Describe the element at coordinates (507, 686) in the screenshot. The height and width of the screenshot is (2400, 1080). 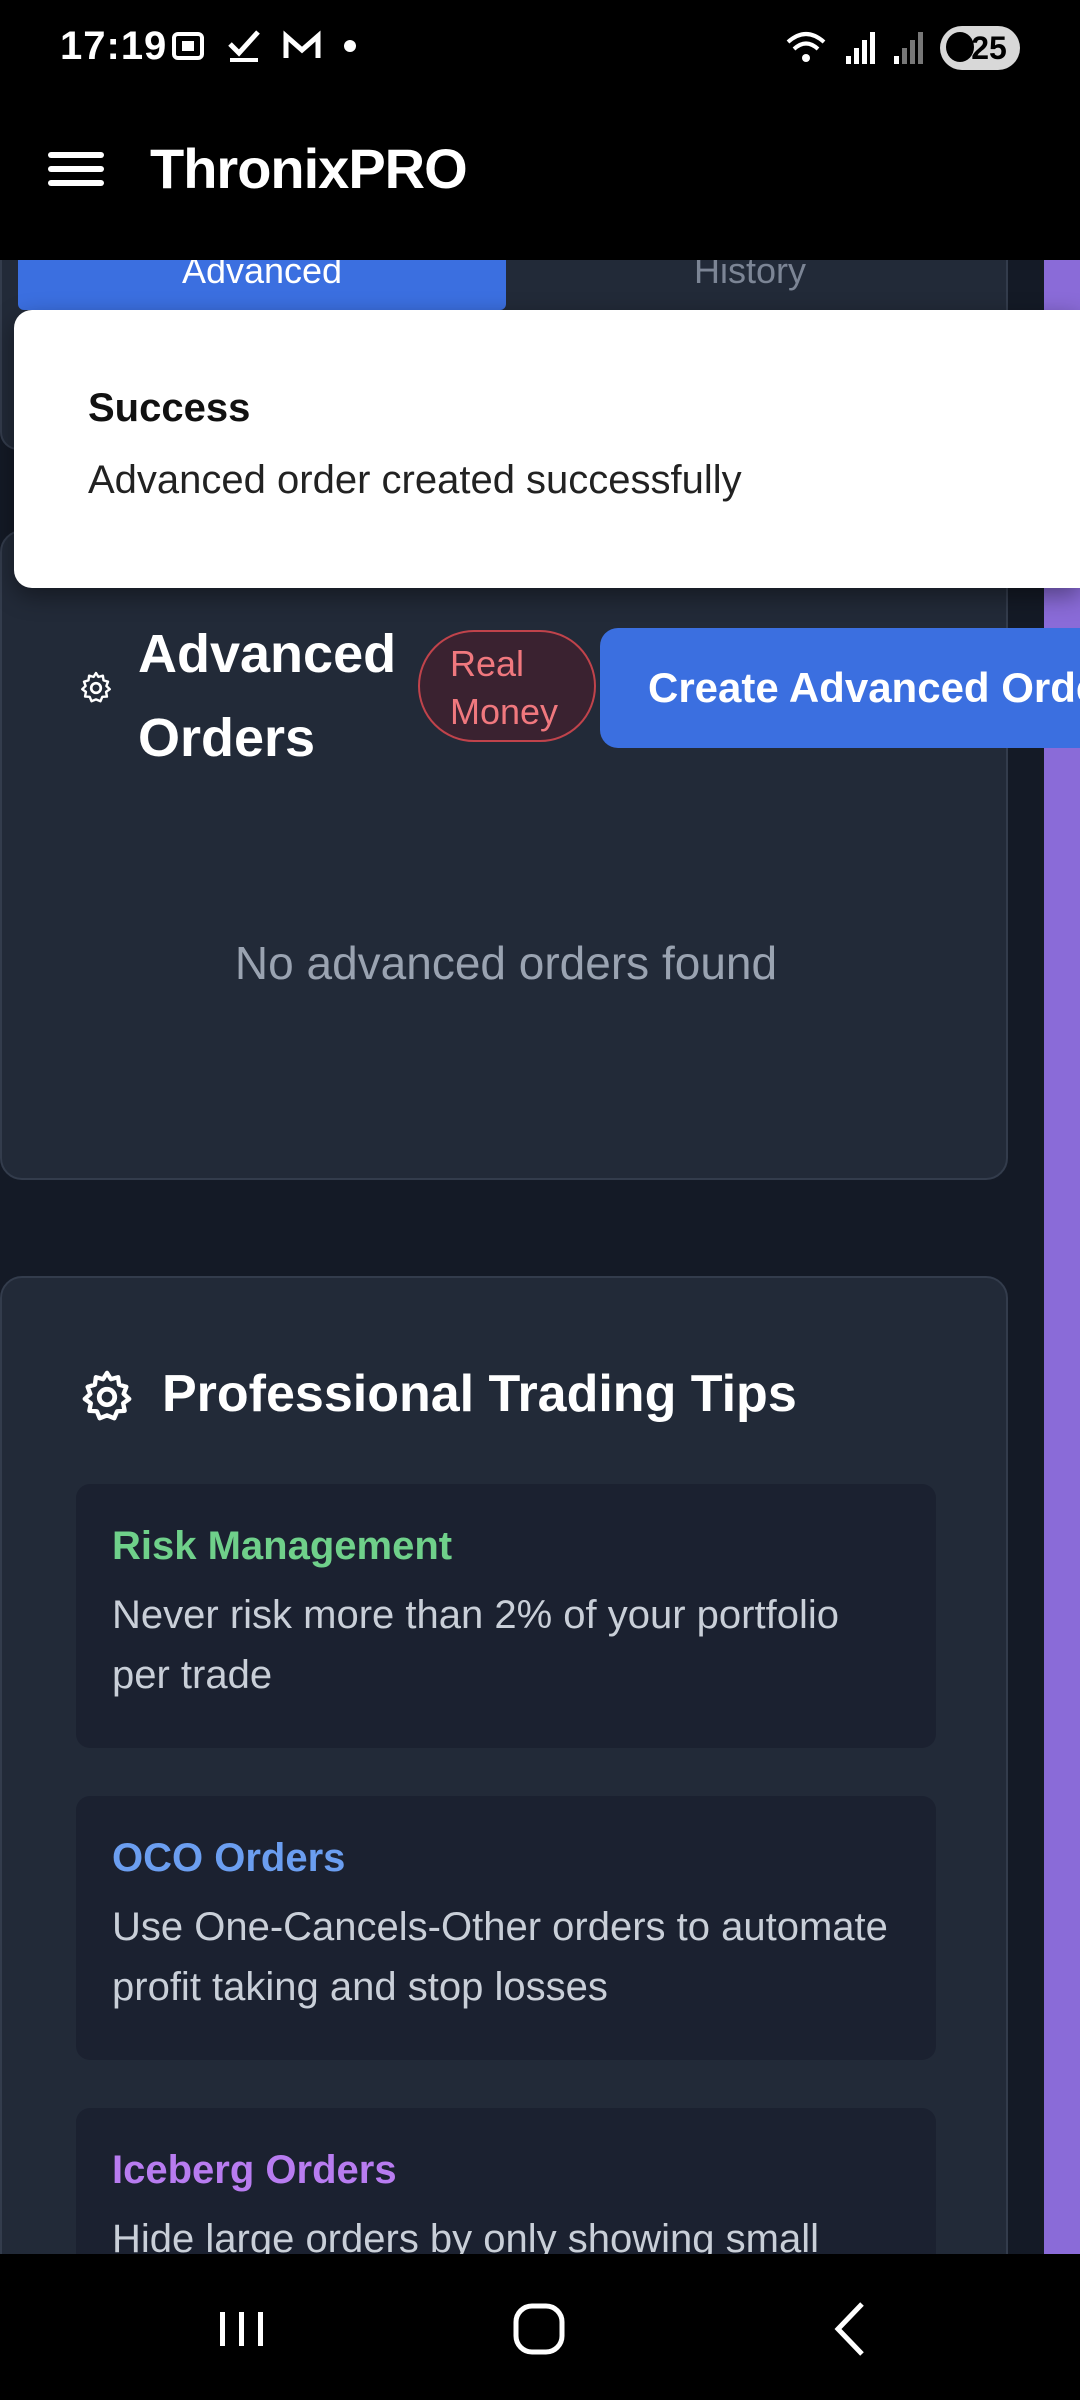
I see `real-money-badge: Real Money` at that location.